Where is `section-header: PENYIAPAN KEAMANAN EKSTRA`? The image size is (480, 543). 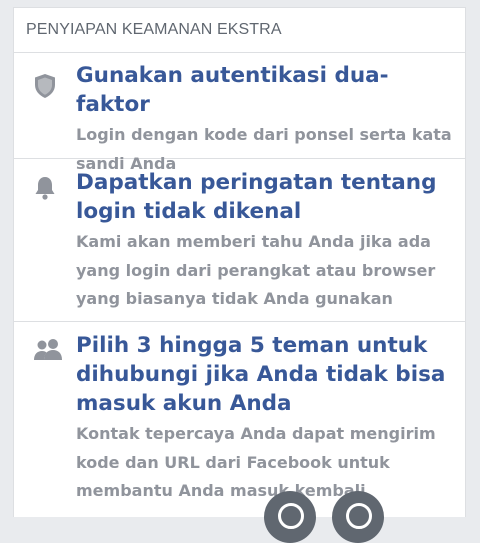 section-header: PENYIAPAN KEAMANAN EKSTRA is located at coordinates (239, 30).